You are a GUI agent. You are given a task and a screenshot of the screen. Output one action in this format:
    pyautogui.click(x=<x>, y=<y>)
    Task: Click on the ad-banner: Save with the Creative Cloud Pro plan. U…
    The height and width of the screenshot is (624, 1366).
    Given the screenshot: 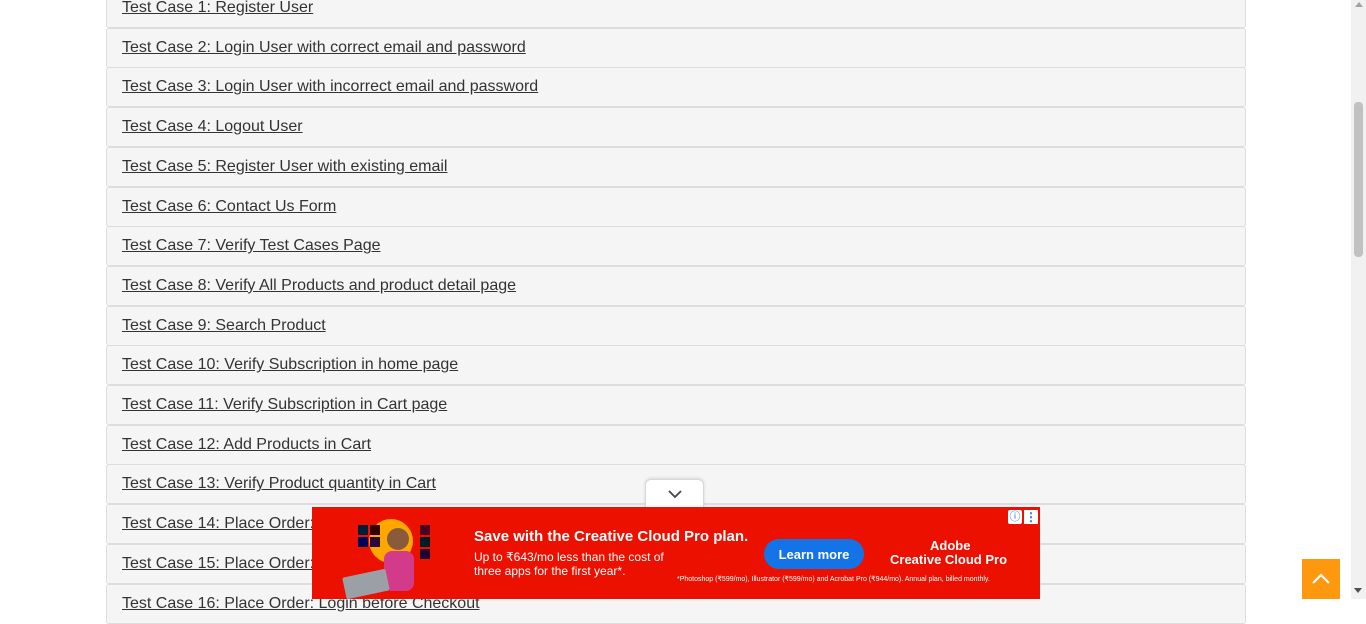 What is the action you would take?
    pyautogui.click(x=676, y=553)
    